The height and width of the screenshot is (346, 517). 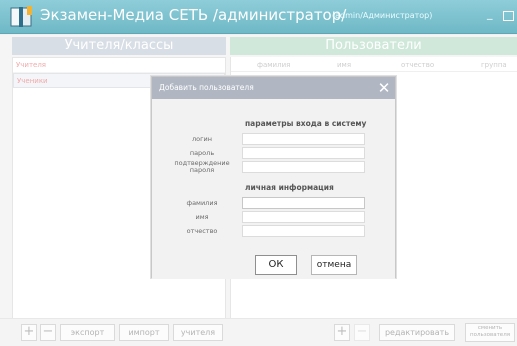 I want to click on password-label: пароль, so click(x=202, y=153).